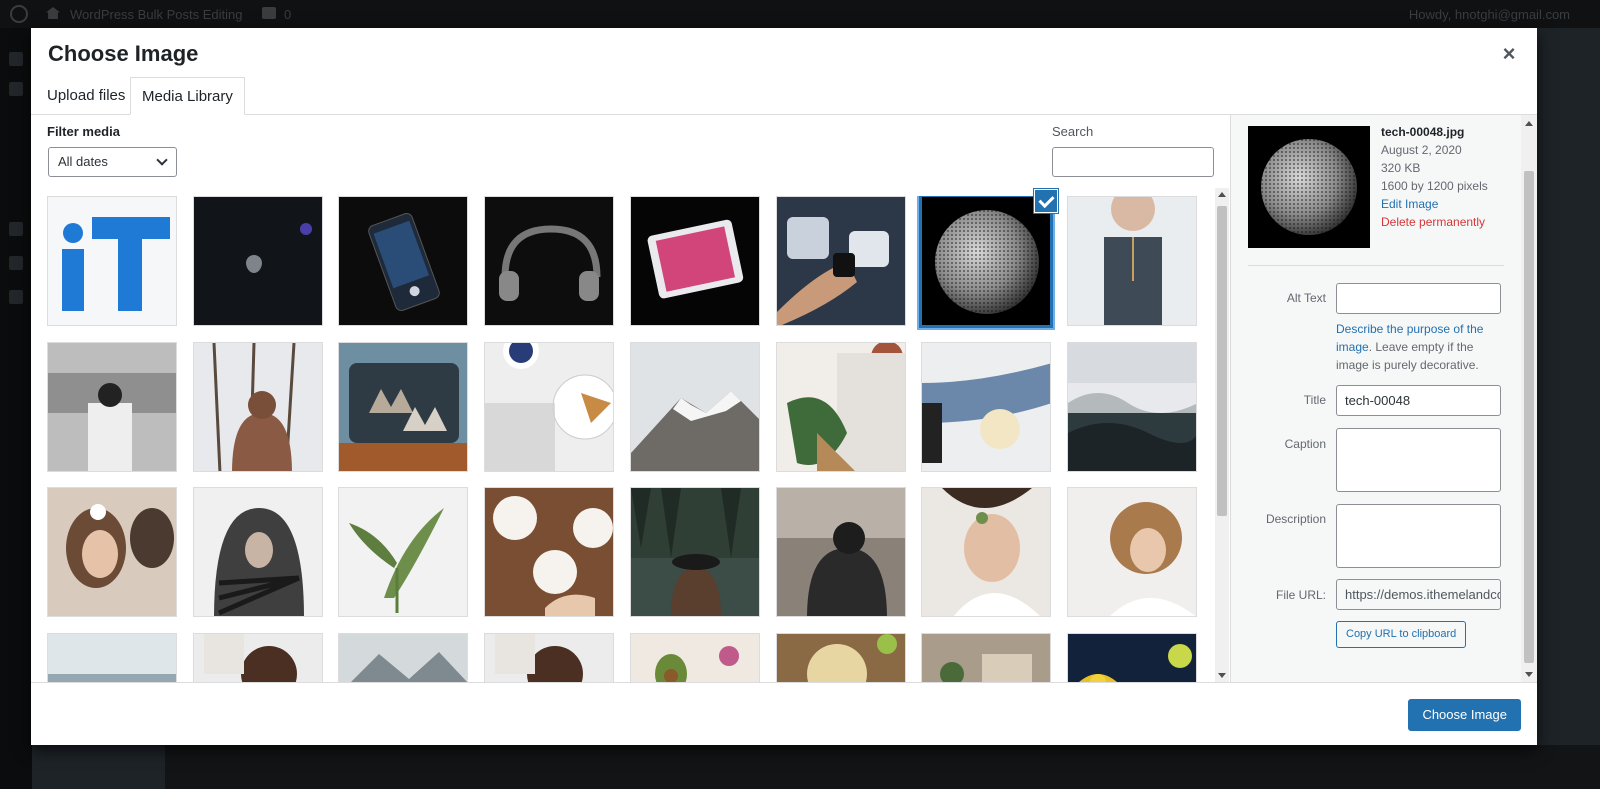  I want to click on tools-icon, so click(16, 229).